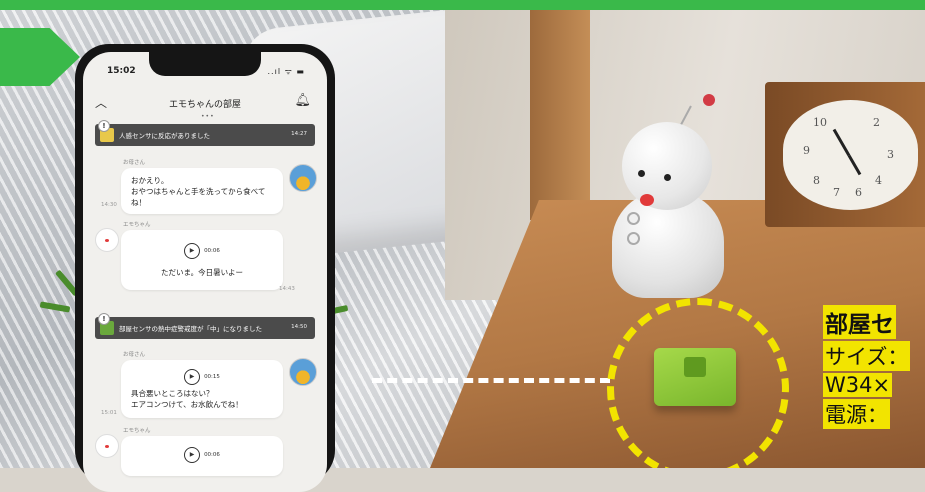  What do you see at coordinates (491, 380) in the screenshot?
I see `connector-dashed-line` at bounding box center [491, 380].